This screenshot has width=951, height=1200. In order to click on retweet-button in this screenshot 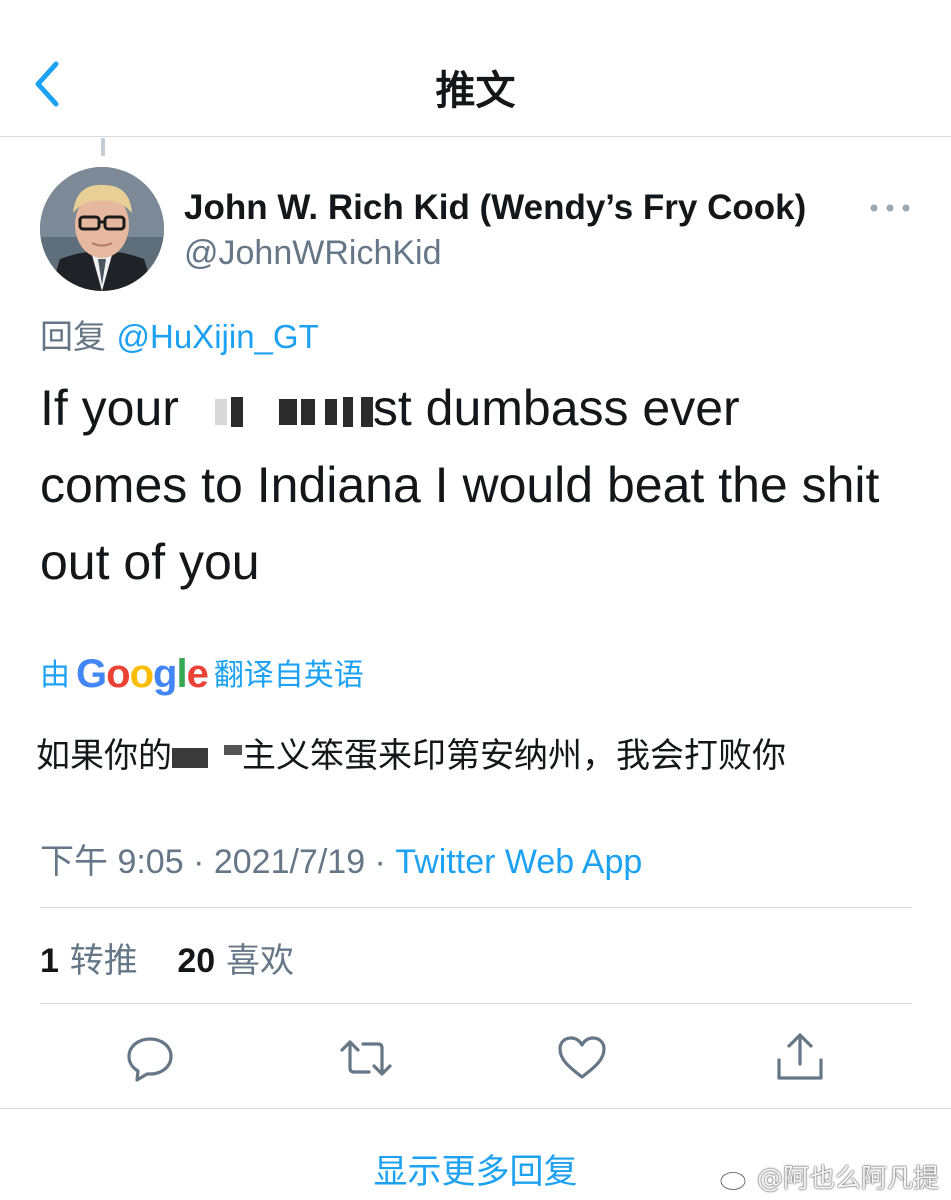, I will do `click(366, 1058)`.